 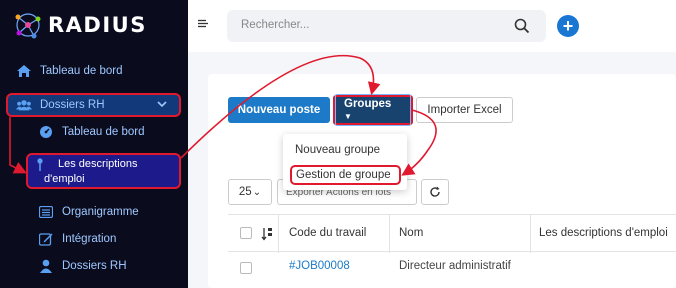 What do you see at coordinates (97, 25) in the screenshot?
I see `brand-name: RADIUS` at bounding box center [97, 25].